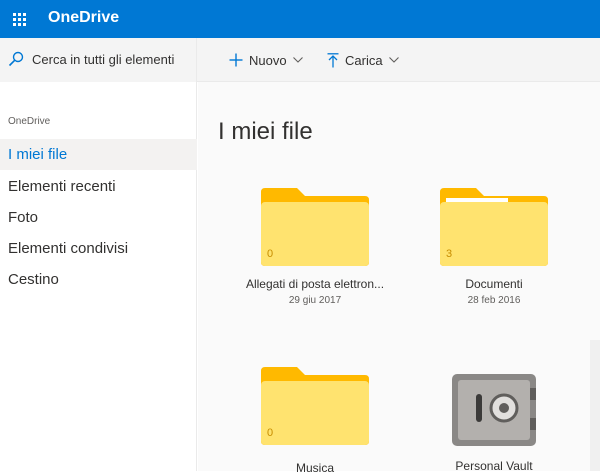  I want to click on app-launcher-button, so click(19, 19).